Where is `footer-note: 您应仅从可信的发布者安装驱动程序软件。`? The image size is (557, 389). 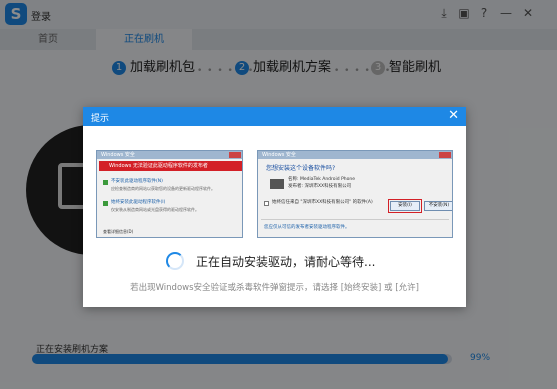
footer-note: 您应仅从可信的发布者安装驱动程序软件。 is located at coordinates (307, 227).